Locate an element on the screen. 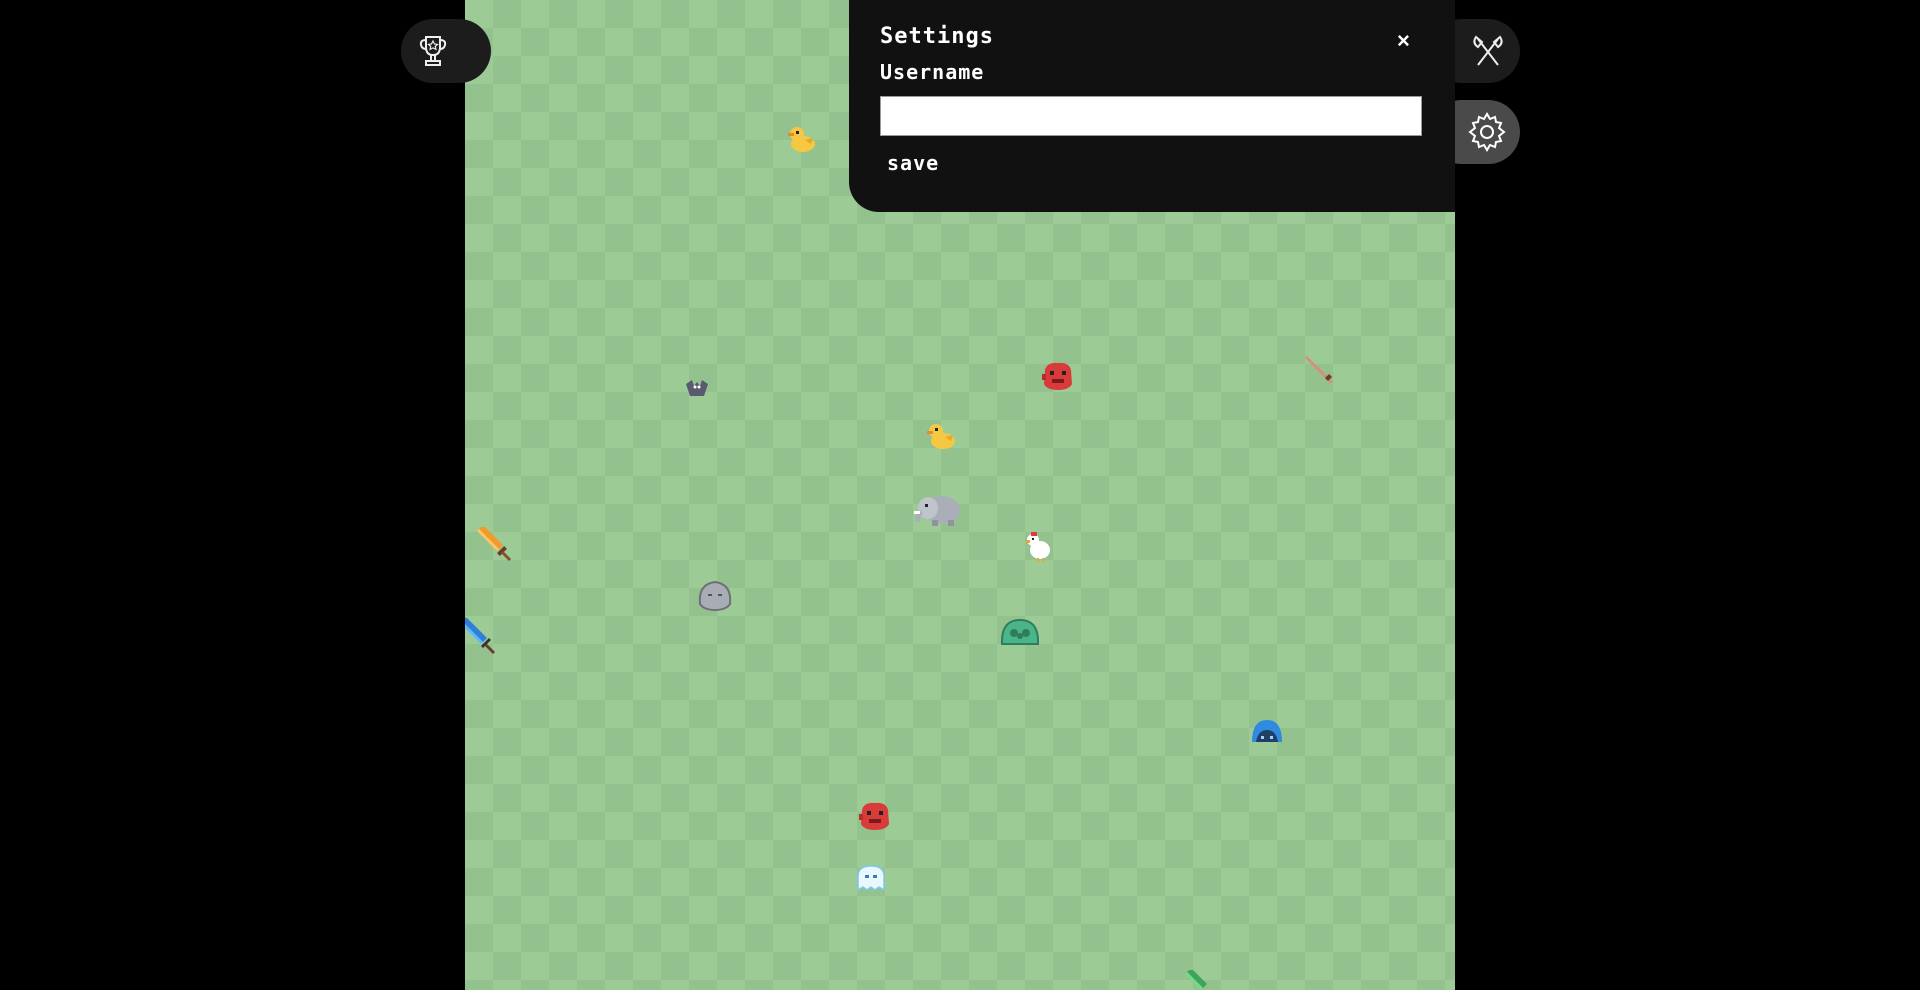  leaderboard-button is located at coordinates (446, 51).